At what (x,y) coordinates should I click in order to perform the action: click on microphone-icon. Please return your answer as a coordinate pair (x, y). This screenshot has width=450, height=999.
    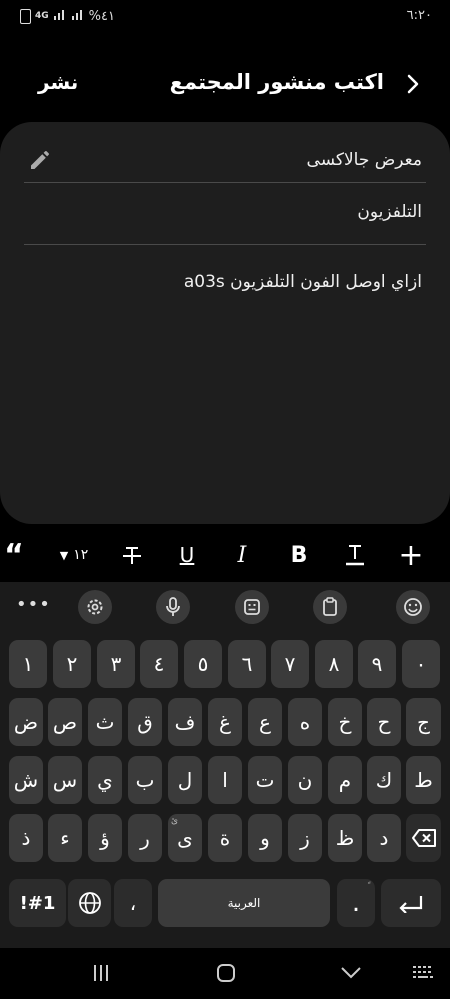
    Looking at the image, I should click on (173, 606).